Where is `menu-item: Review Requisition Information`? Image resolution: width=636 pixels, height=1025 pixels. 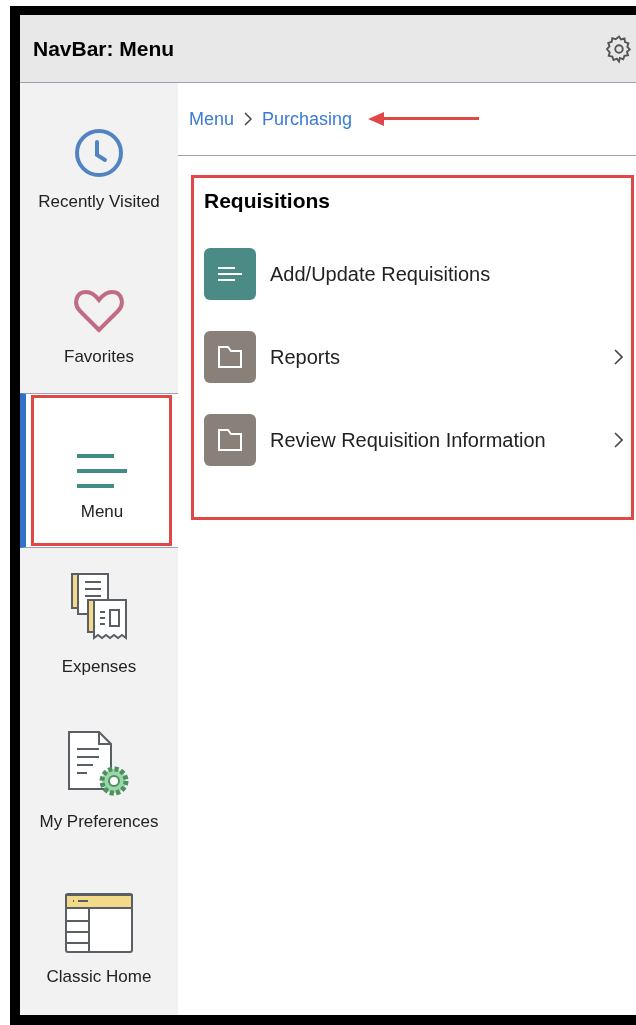 menu-item: Review Requisition Information is located at coordinates (412, 439).